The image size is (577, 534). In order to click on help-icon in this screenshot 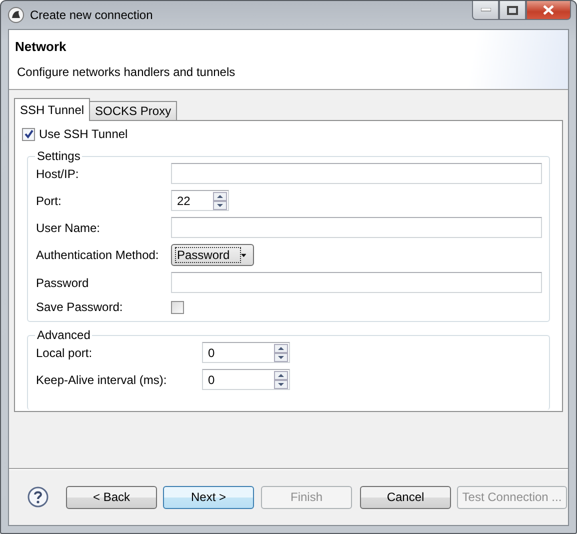, I will do `click(38, 497)`.